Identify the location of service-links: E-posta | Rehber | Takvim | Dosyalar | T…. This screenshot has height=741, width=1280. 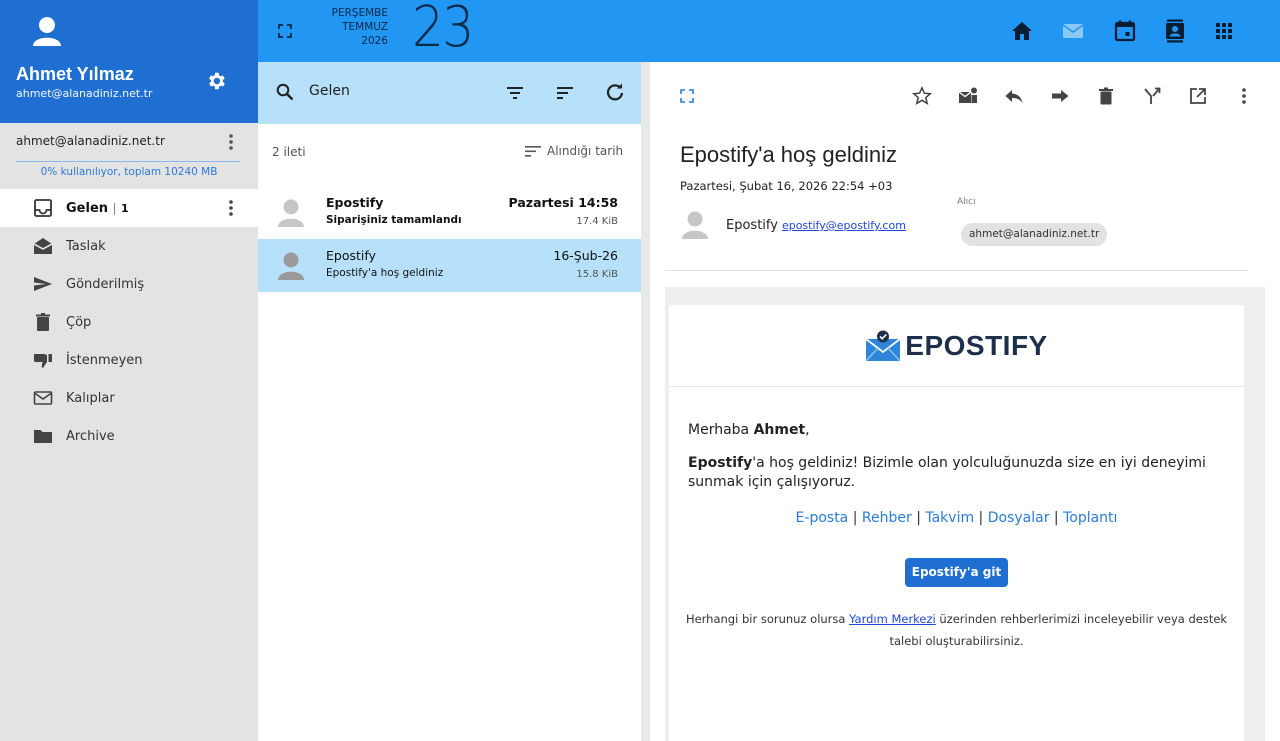
(956, 518).